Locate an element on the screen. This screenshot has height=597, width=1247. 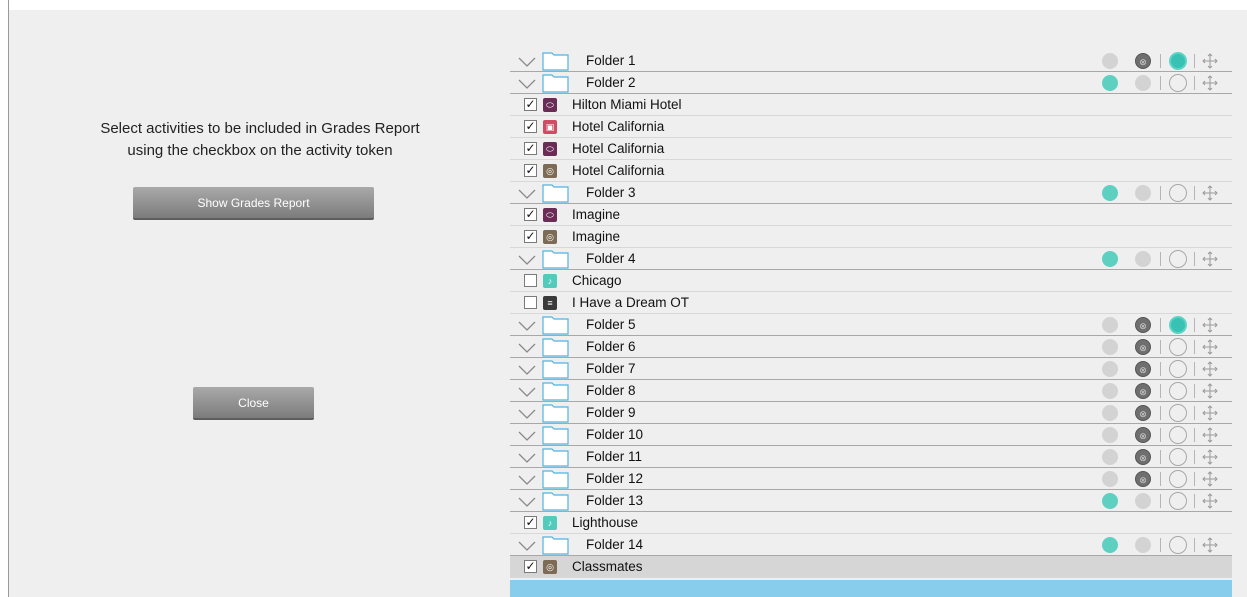
activity-row: ✓ ◎ Hotel California is located at coordinates (871, 171).